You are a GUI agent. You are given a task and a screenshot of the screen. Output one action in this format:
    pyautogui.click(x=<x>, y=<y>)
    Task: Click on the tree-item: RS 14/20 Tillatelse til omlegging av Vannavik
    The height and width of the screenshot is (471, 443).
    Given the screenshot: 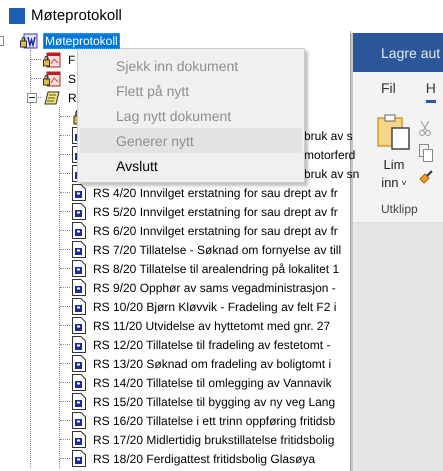 What is the action you would take?
    pyautogui.click(x=212, y=382)
    